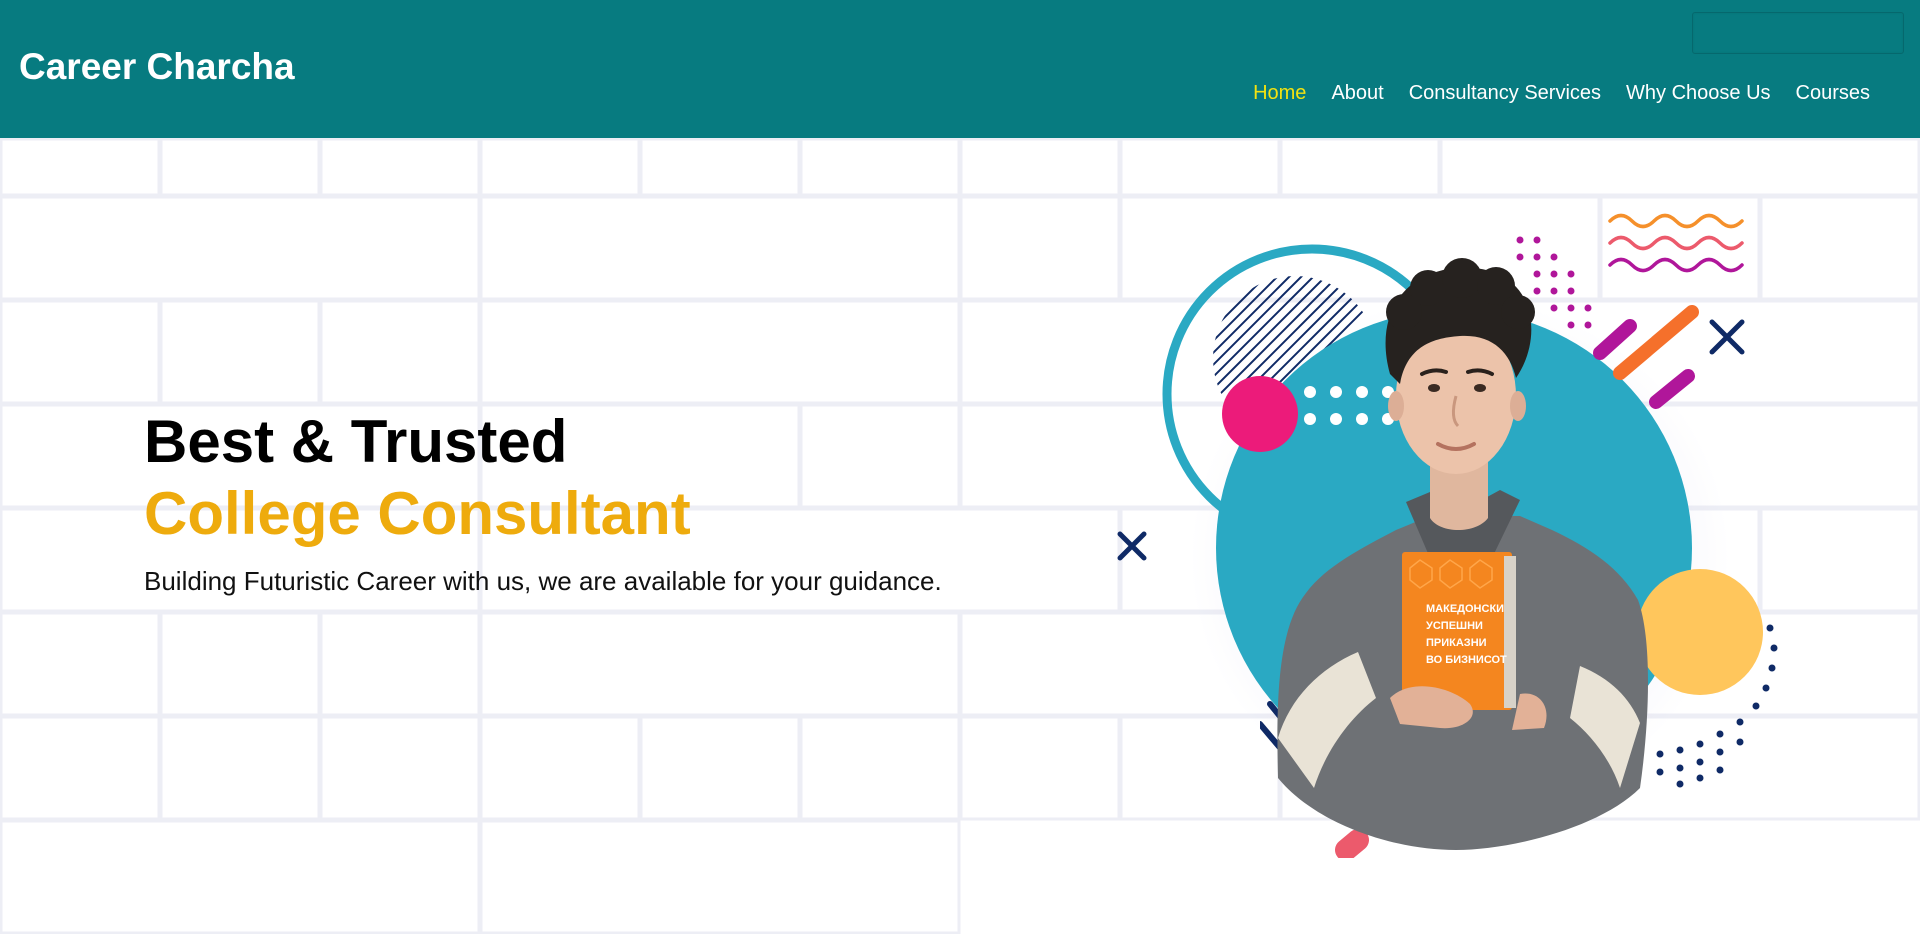 The width and height of the screenshot is (1920, 934). What do you see at coordinates (356, 441) in the screenshot?
I see `hero-title-line1: Best & Trusted` at bounding box center [356, 441].